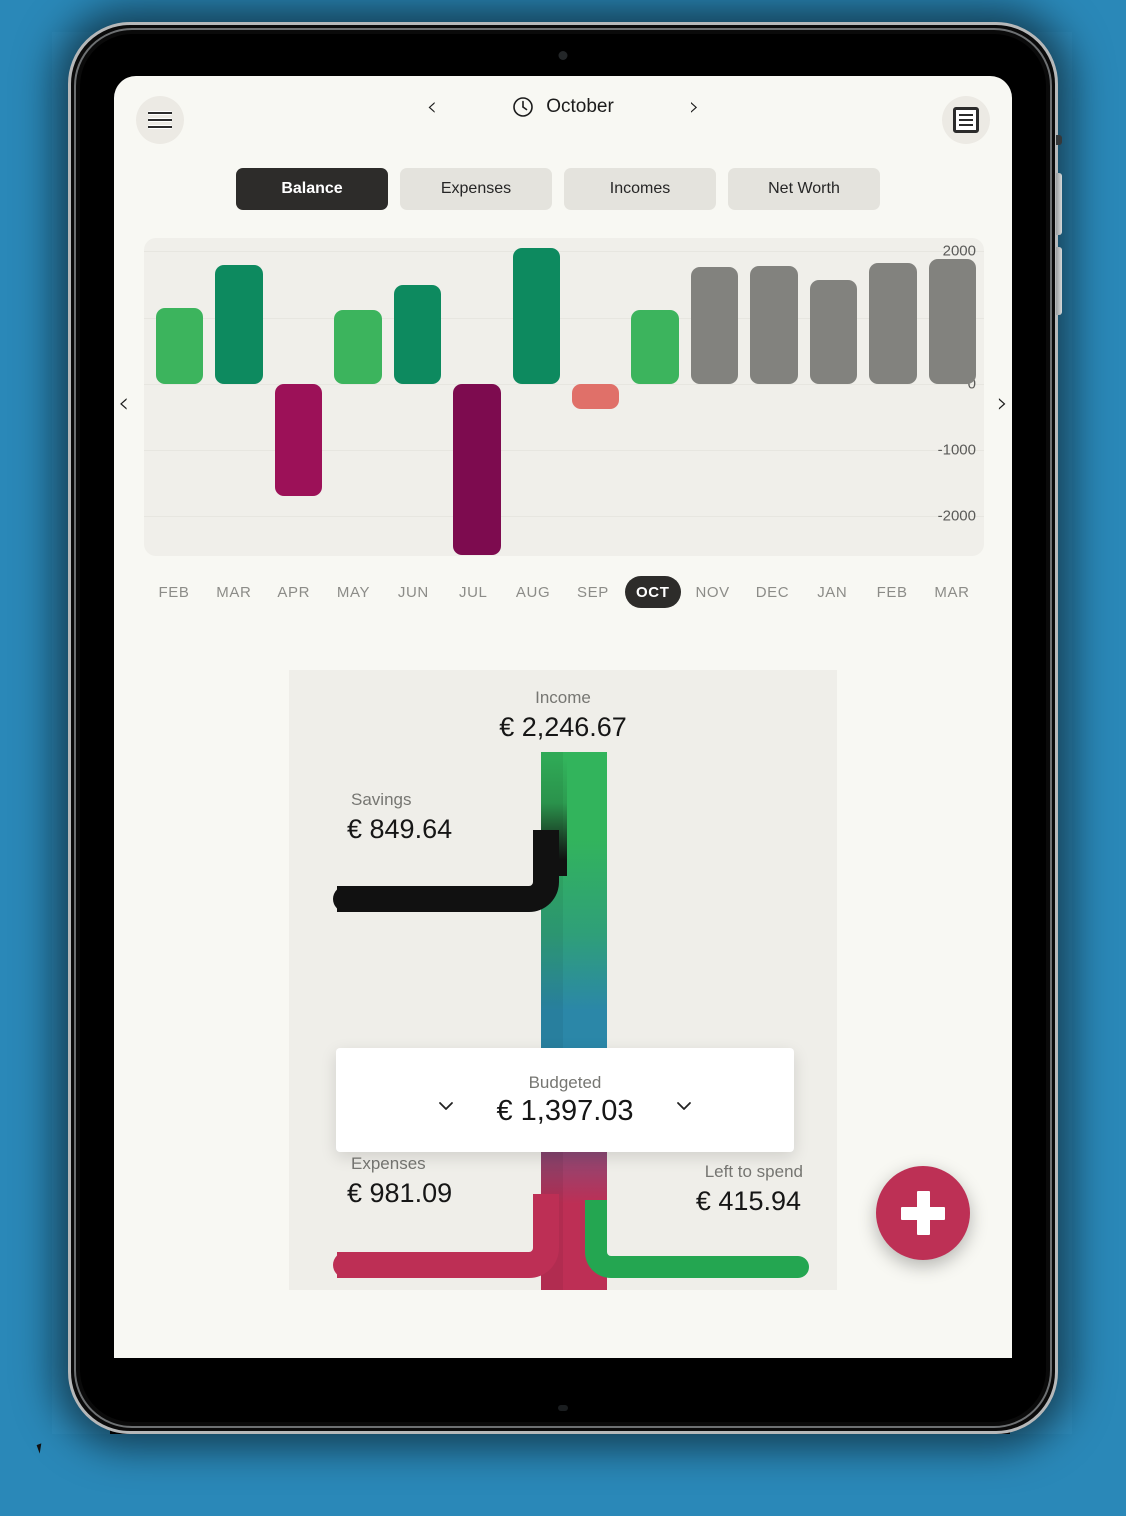 The image size is (1126, 1516). What do you see at coordinates (640, 189) in the screenshot?
I see `tab-incomes: Incomes` at bounding box center [640, 189].